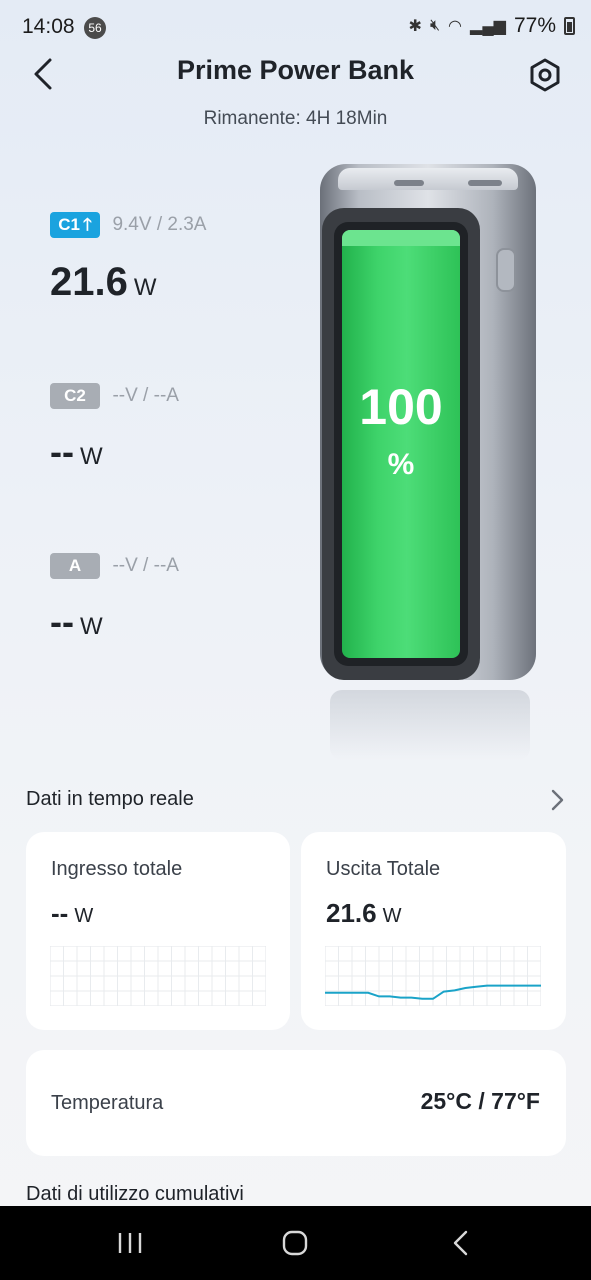 This screenshot has height=1280, width=591. I want to click on port-a-power-value: --, so click(62, 621).